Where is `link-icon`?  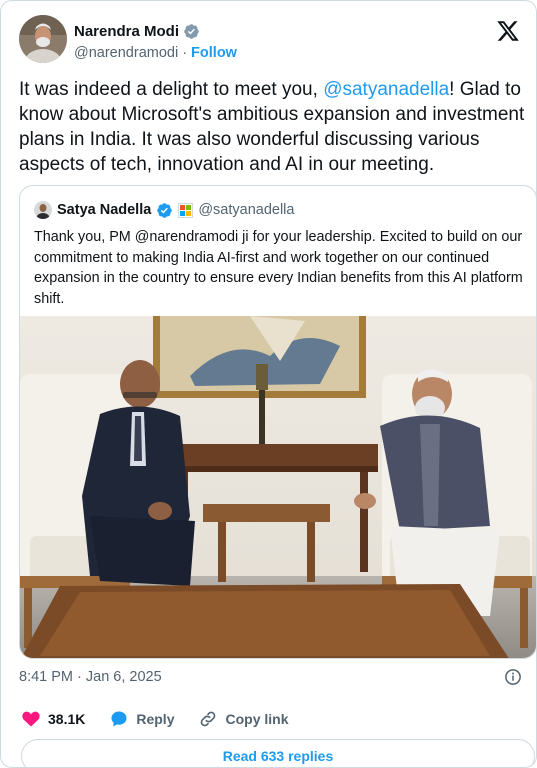
link-icon is located at coordinates (208, 719).